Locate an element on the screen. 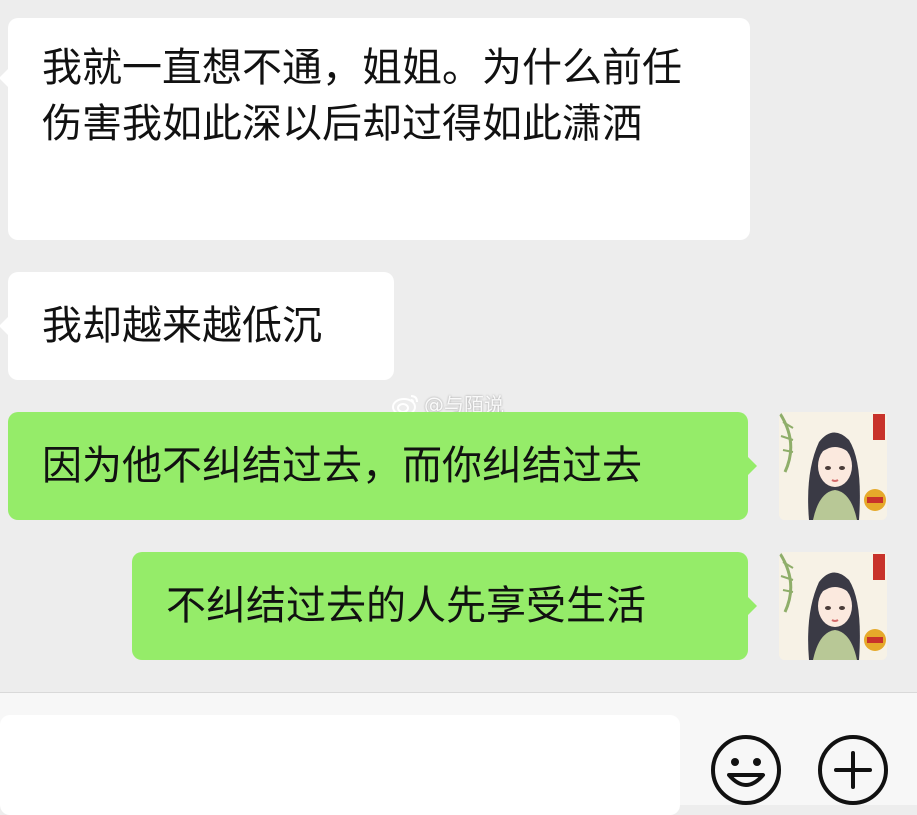 This screenshot has height=815, width=917. message-text: 我却越来越低沉 is located at coordinates (182, 326).